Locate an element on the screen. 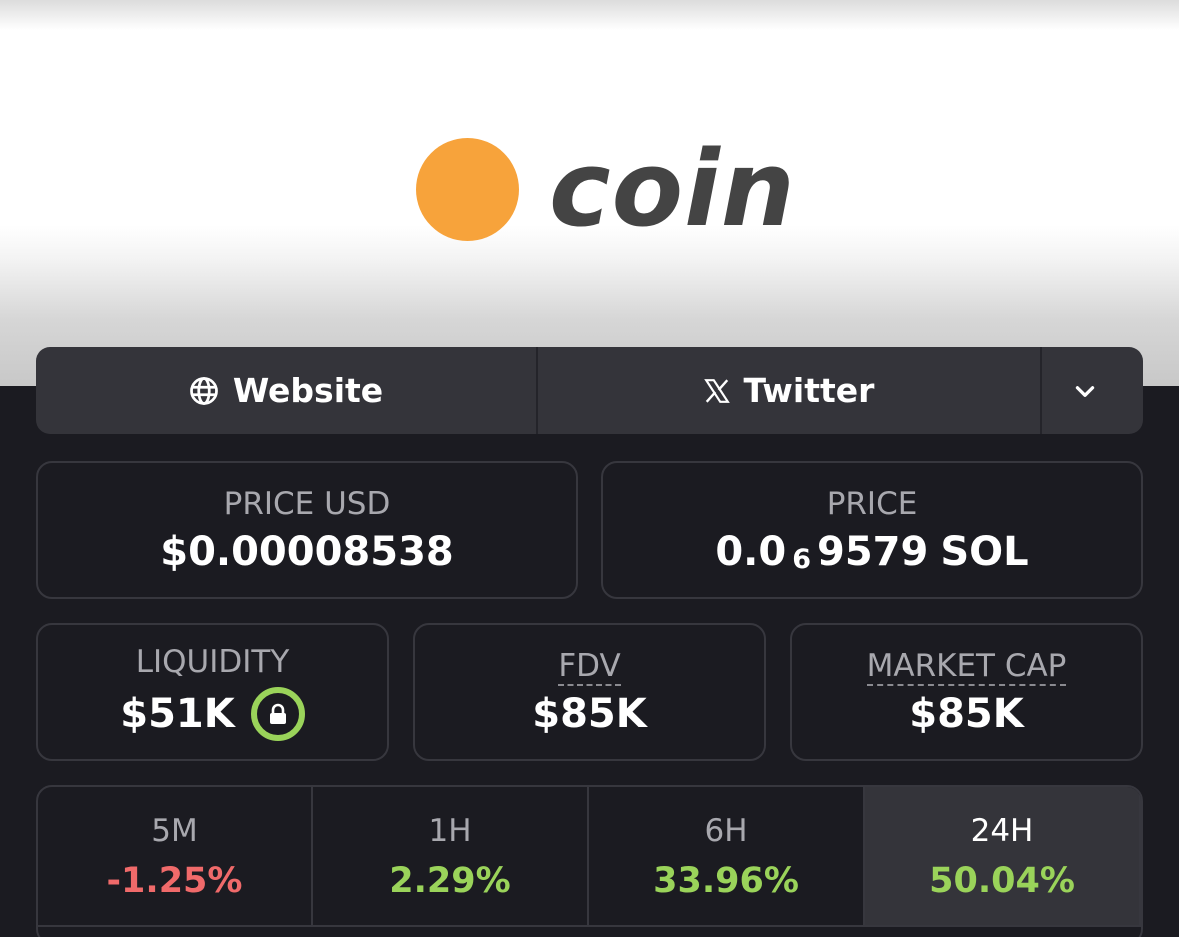 Image resolution: width=1179 pixels, height=937 pixels. liquidity-value-row: $51K is located at coordinates (212, 714).